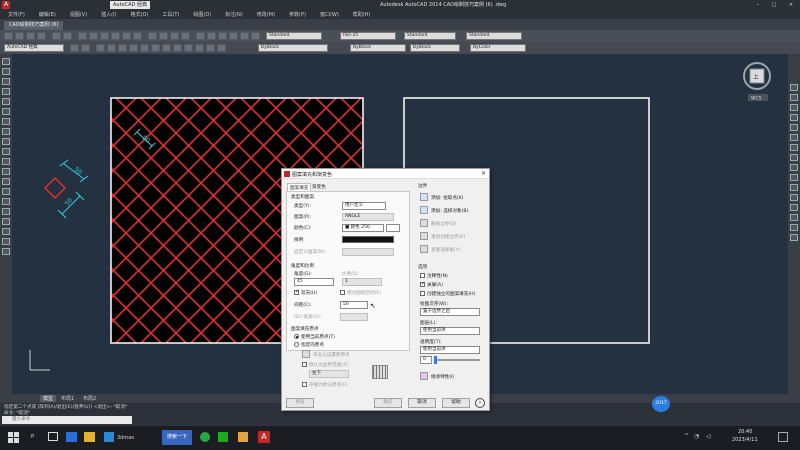 The image size is (800, 450). Describe the element at coordinates (368, 252) in the screenshot. I see `custom-pattern-select` at that location.